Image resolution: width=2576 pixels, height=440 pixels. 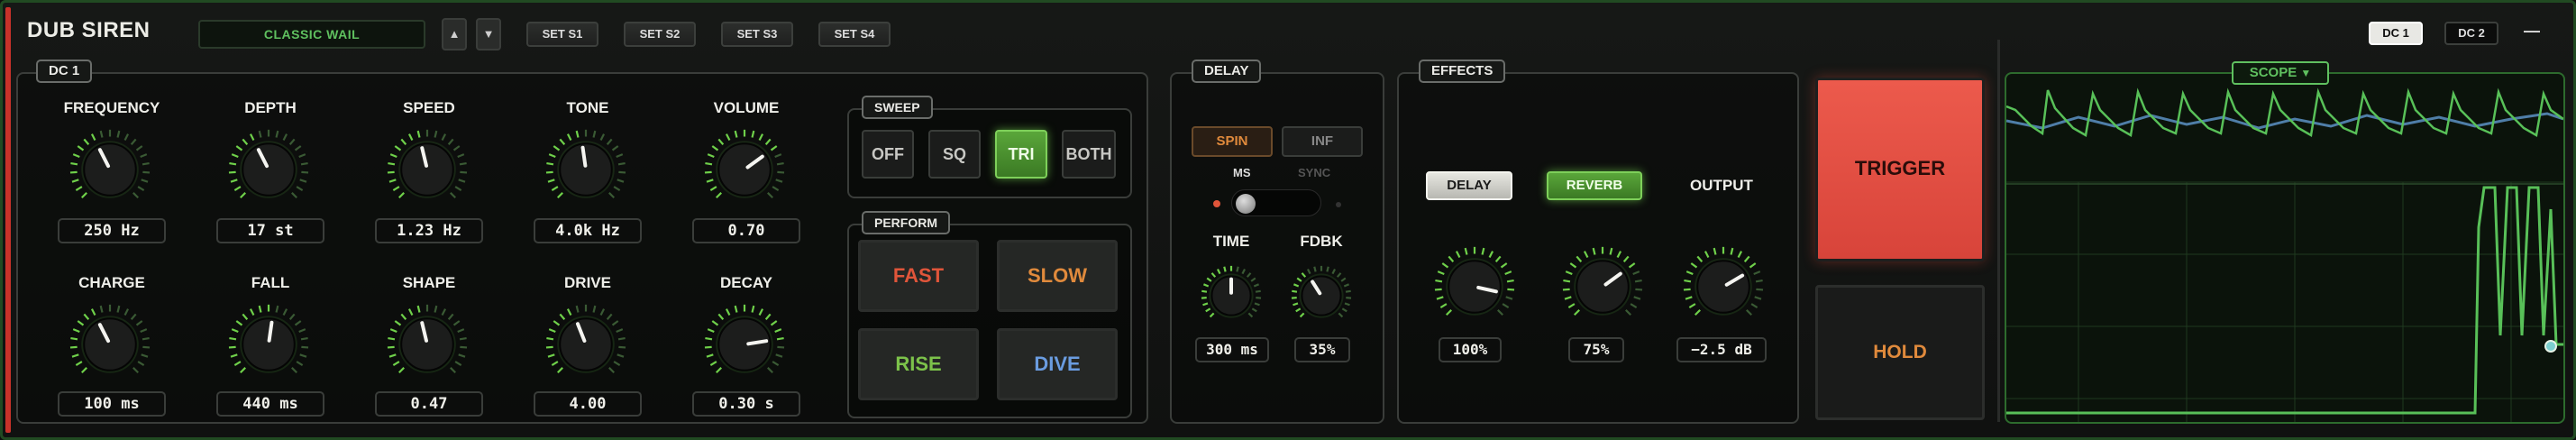 What do you see at coordinates (1232, 141) in the screenshot?
I see `spin-toggle: SPIN` at bounding box center [1232, 141].